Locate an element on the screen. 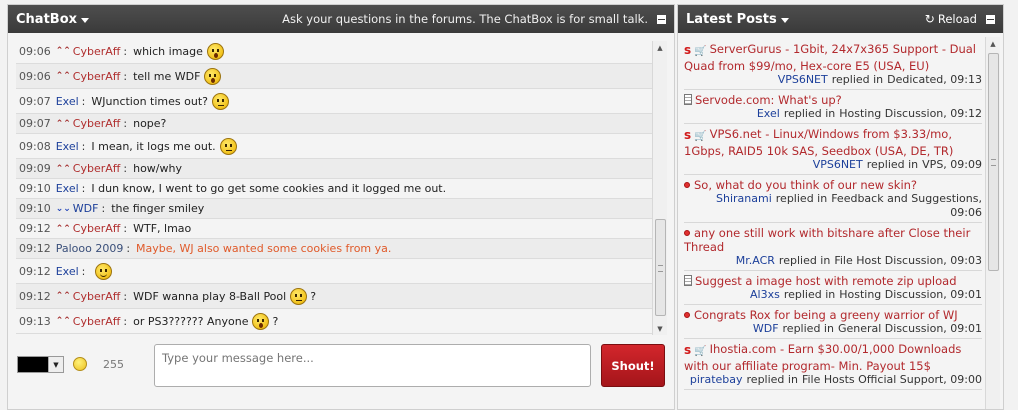 Image resolution: width=1018 pixels, height=410 pixels. shout-button: Shout! is located at coordinates (633, 365).